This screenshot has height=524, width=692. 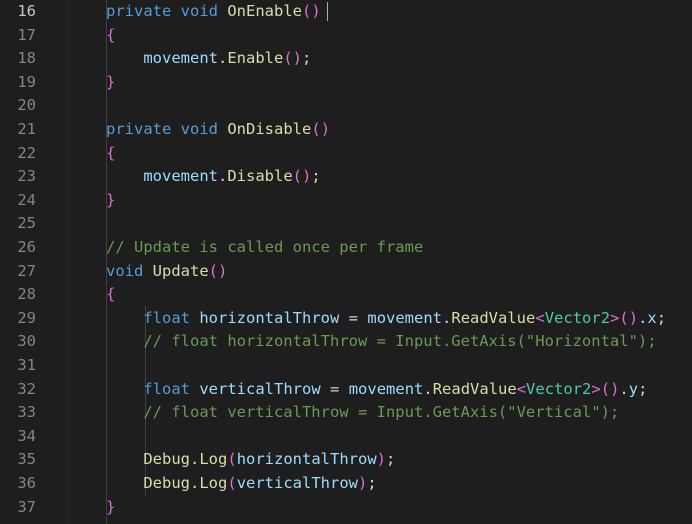 What do you see at coordinates (26, 34) in the screenshot?
I see `line-number: 17` at bounding box center [26, 34].